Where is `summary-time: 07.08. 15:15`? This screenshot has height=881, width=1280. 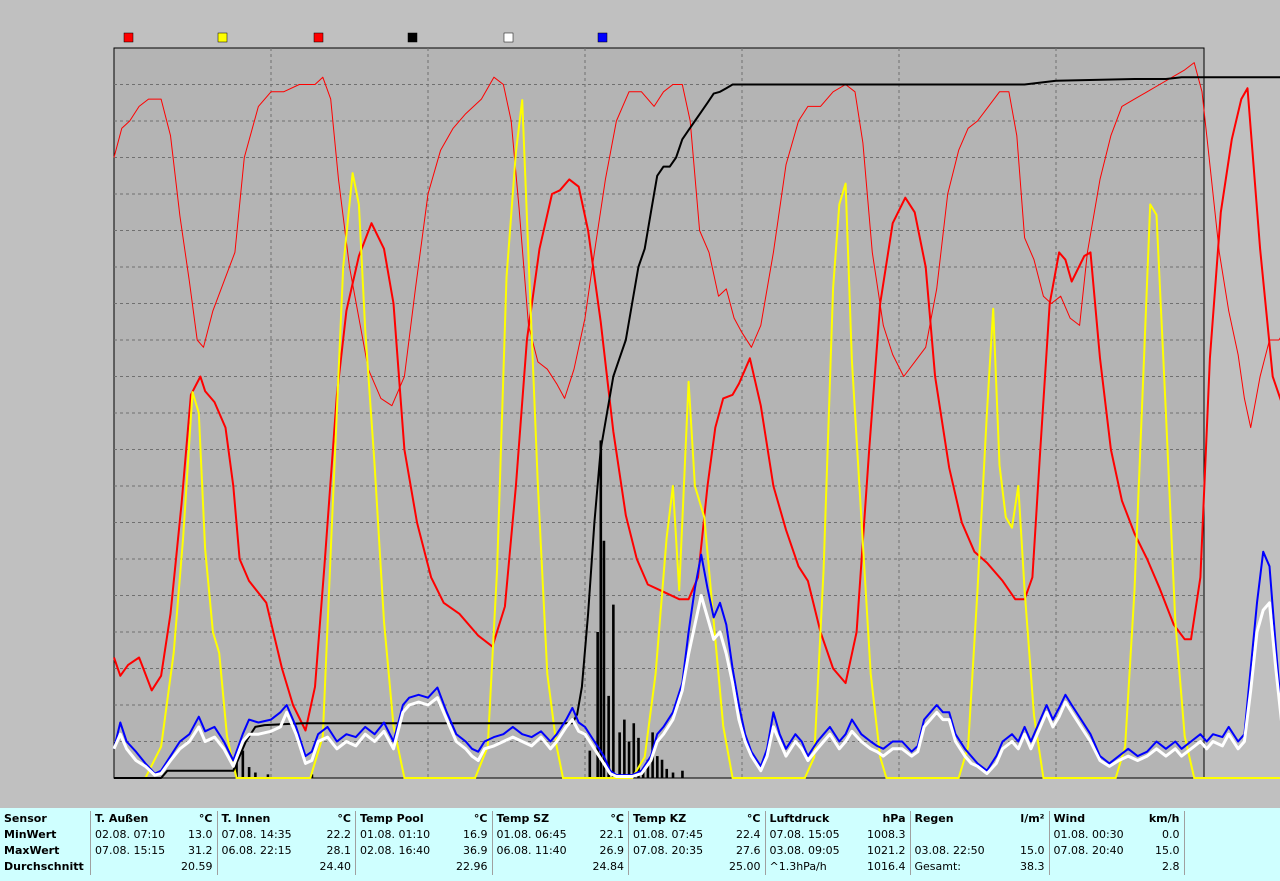
summary-time: 07.08. 15:15 is located at coordinates (130, 850).